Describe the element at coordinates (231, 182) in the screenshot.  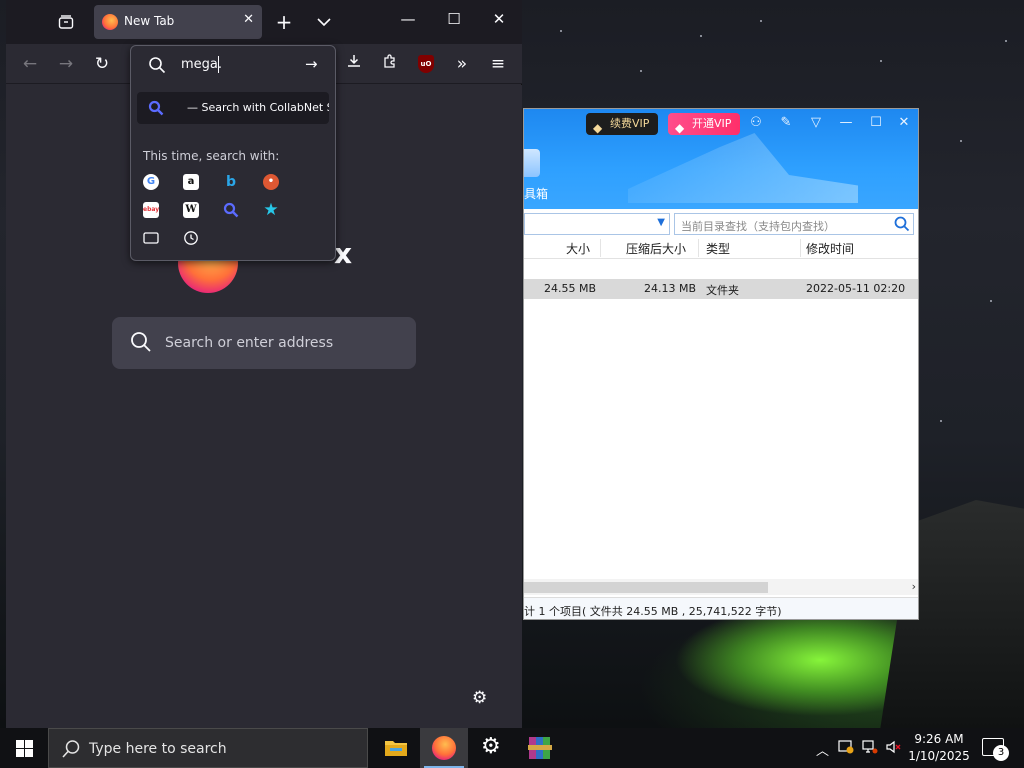
I see `bing-icon: b` at that location.